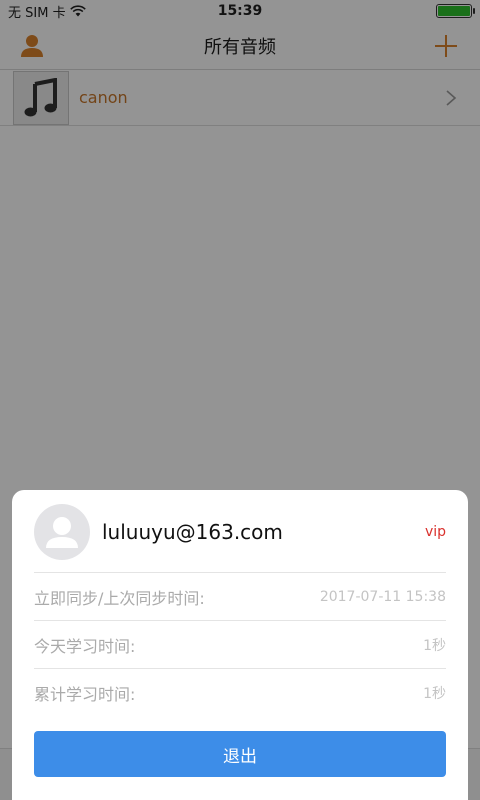 This screenshot has width=480, height=800. I want to click on account-header: luluuyu@163.com vip, so click(240, 532).